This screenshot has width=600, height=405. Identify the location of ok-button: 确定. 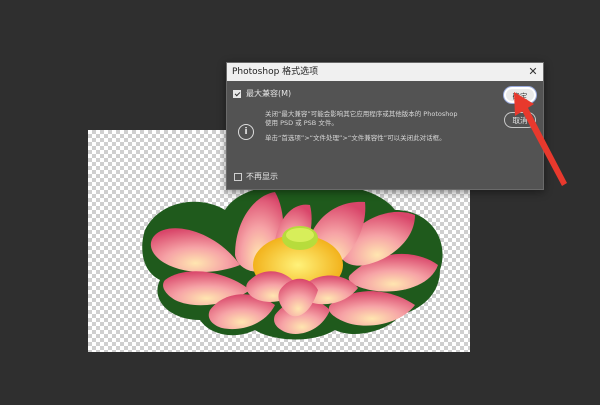
(520, 95).